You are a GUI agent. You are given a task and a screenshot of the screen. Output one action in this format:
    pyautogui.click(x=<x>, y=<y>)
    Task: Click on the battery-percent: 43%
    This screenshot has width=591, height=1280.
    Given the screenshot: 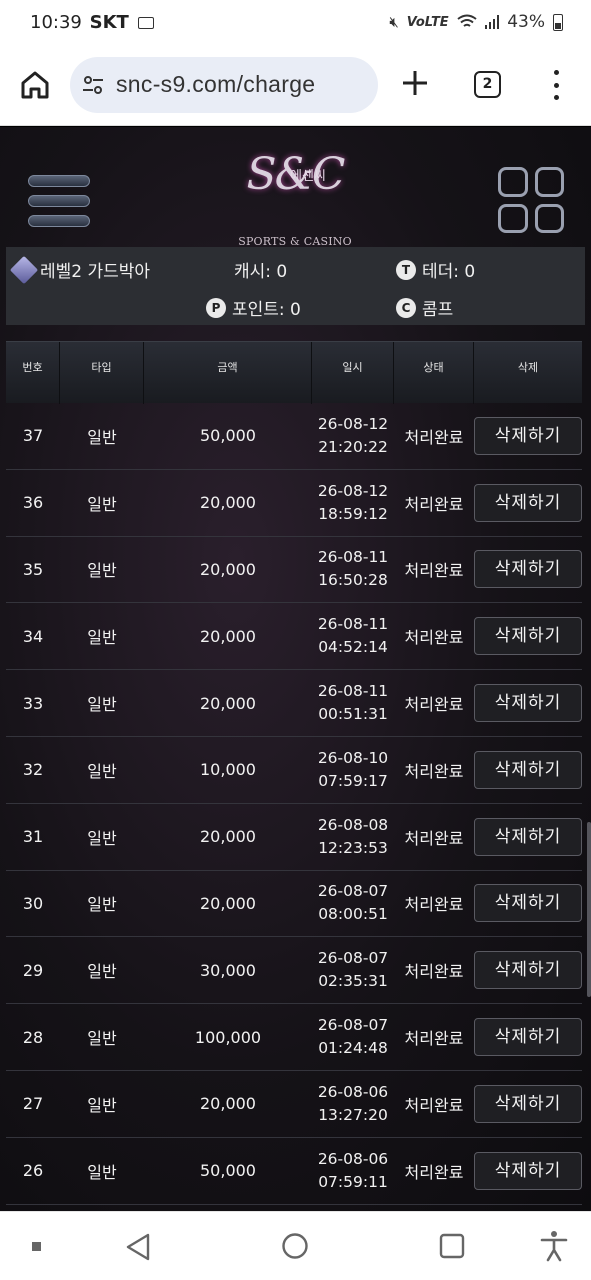 What is the action you would take?
    pyautogui.click(x=526, y=22)
    